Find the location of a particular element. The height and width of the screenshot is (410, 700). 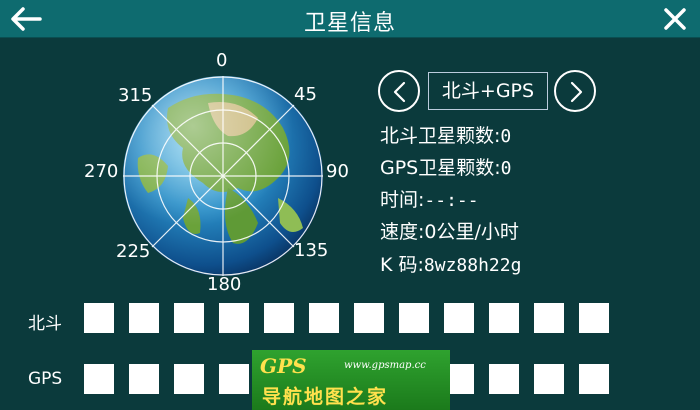

beidou-count-row: 北斗卫星颗数:0 is located at coordinates (445, 134).